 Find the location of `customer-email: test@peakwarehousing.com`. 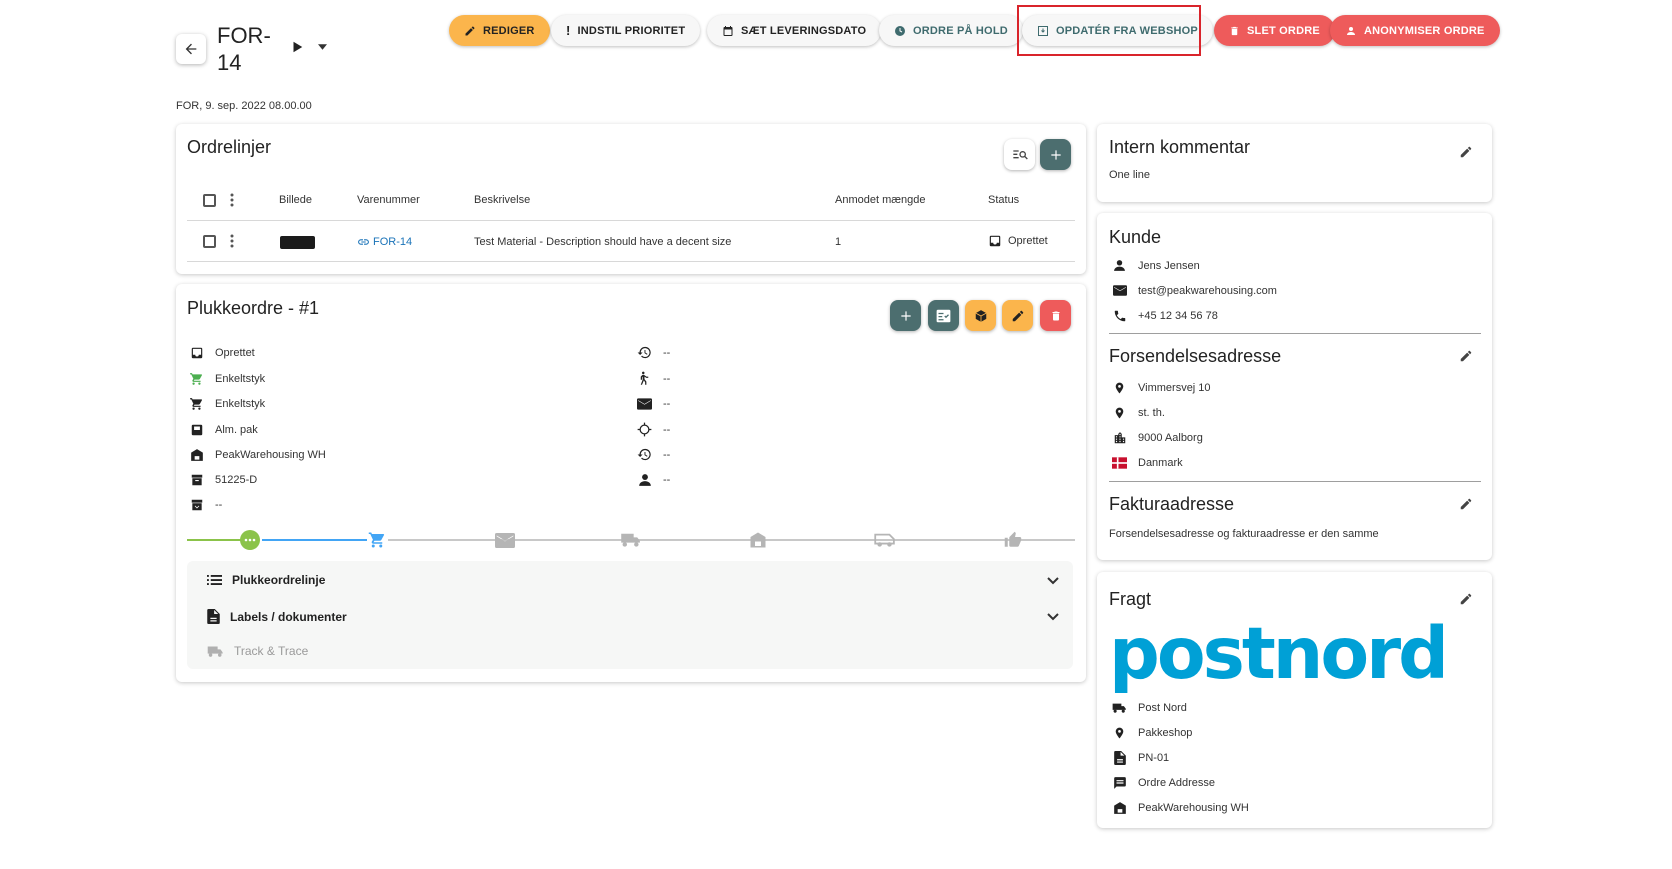

customer-email: test@peakwarehousing.com is located at coordinates (1207, 290).